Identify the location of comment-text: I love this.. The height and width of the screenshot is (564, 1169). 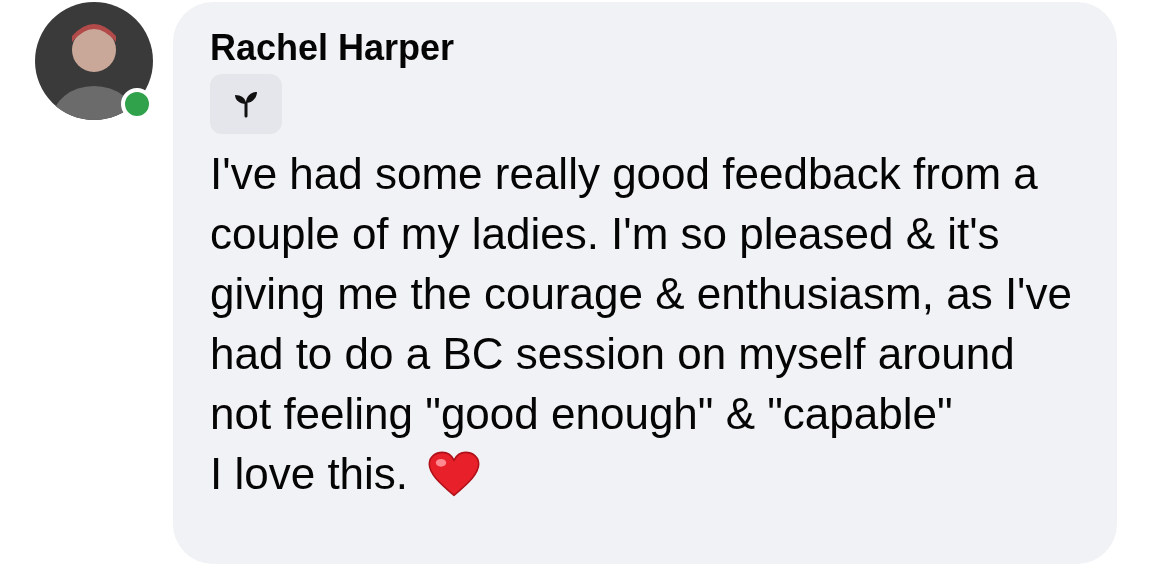
(309, 474).